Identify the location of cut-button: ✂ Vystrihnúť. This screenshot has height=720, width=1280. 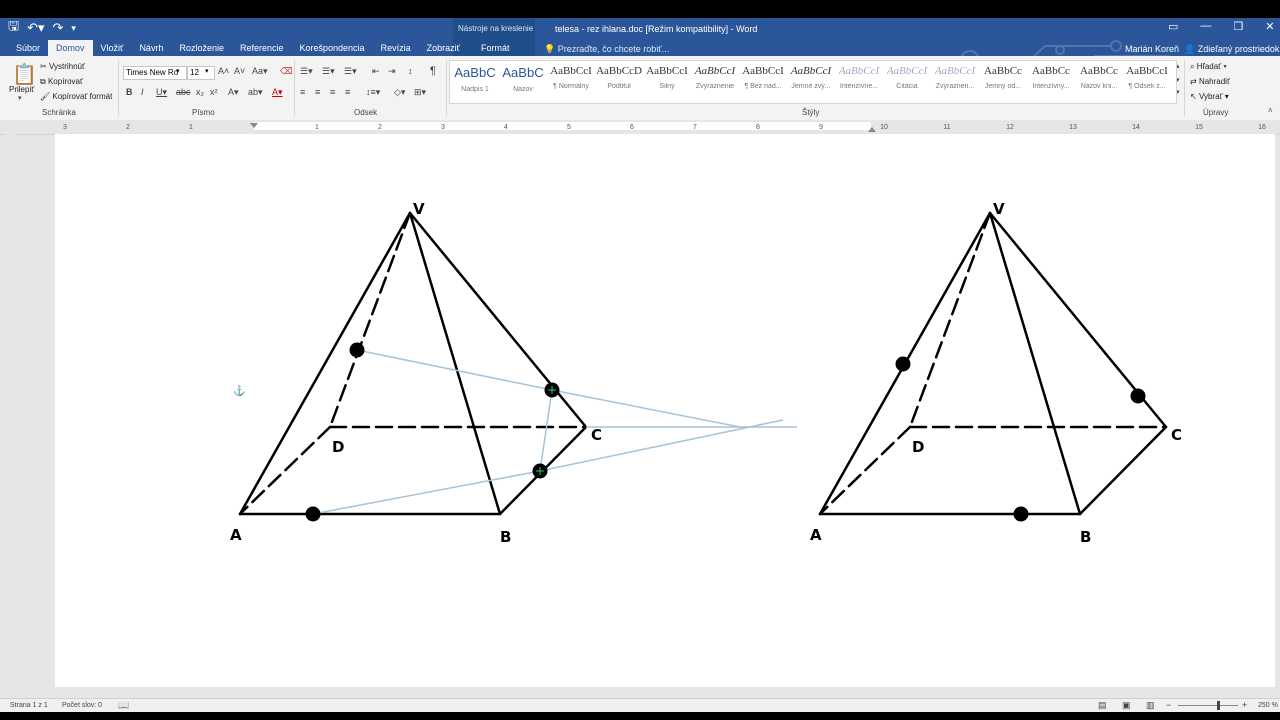
(62, 66).